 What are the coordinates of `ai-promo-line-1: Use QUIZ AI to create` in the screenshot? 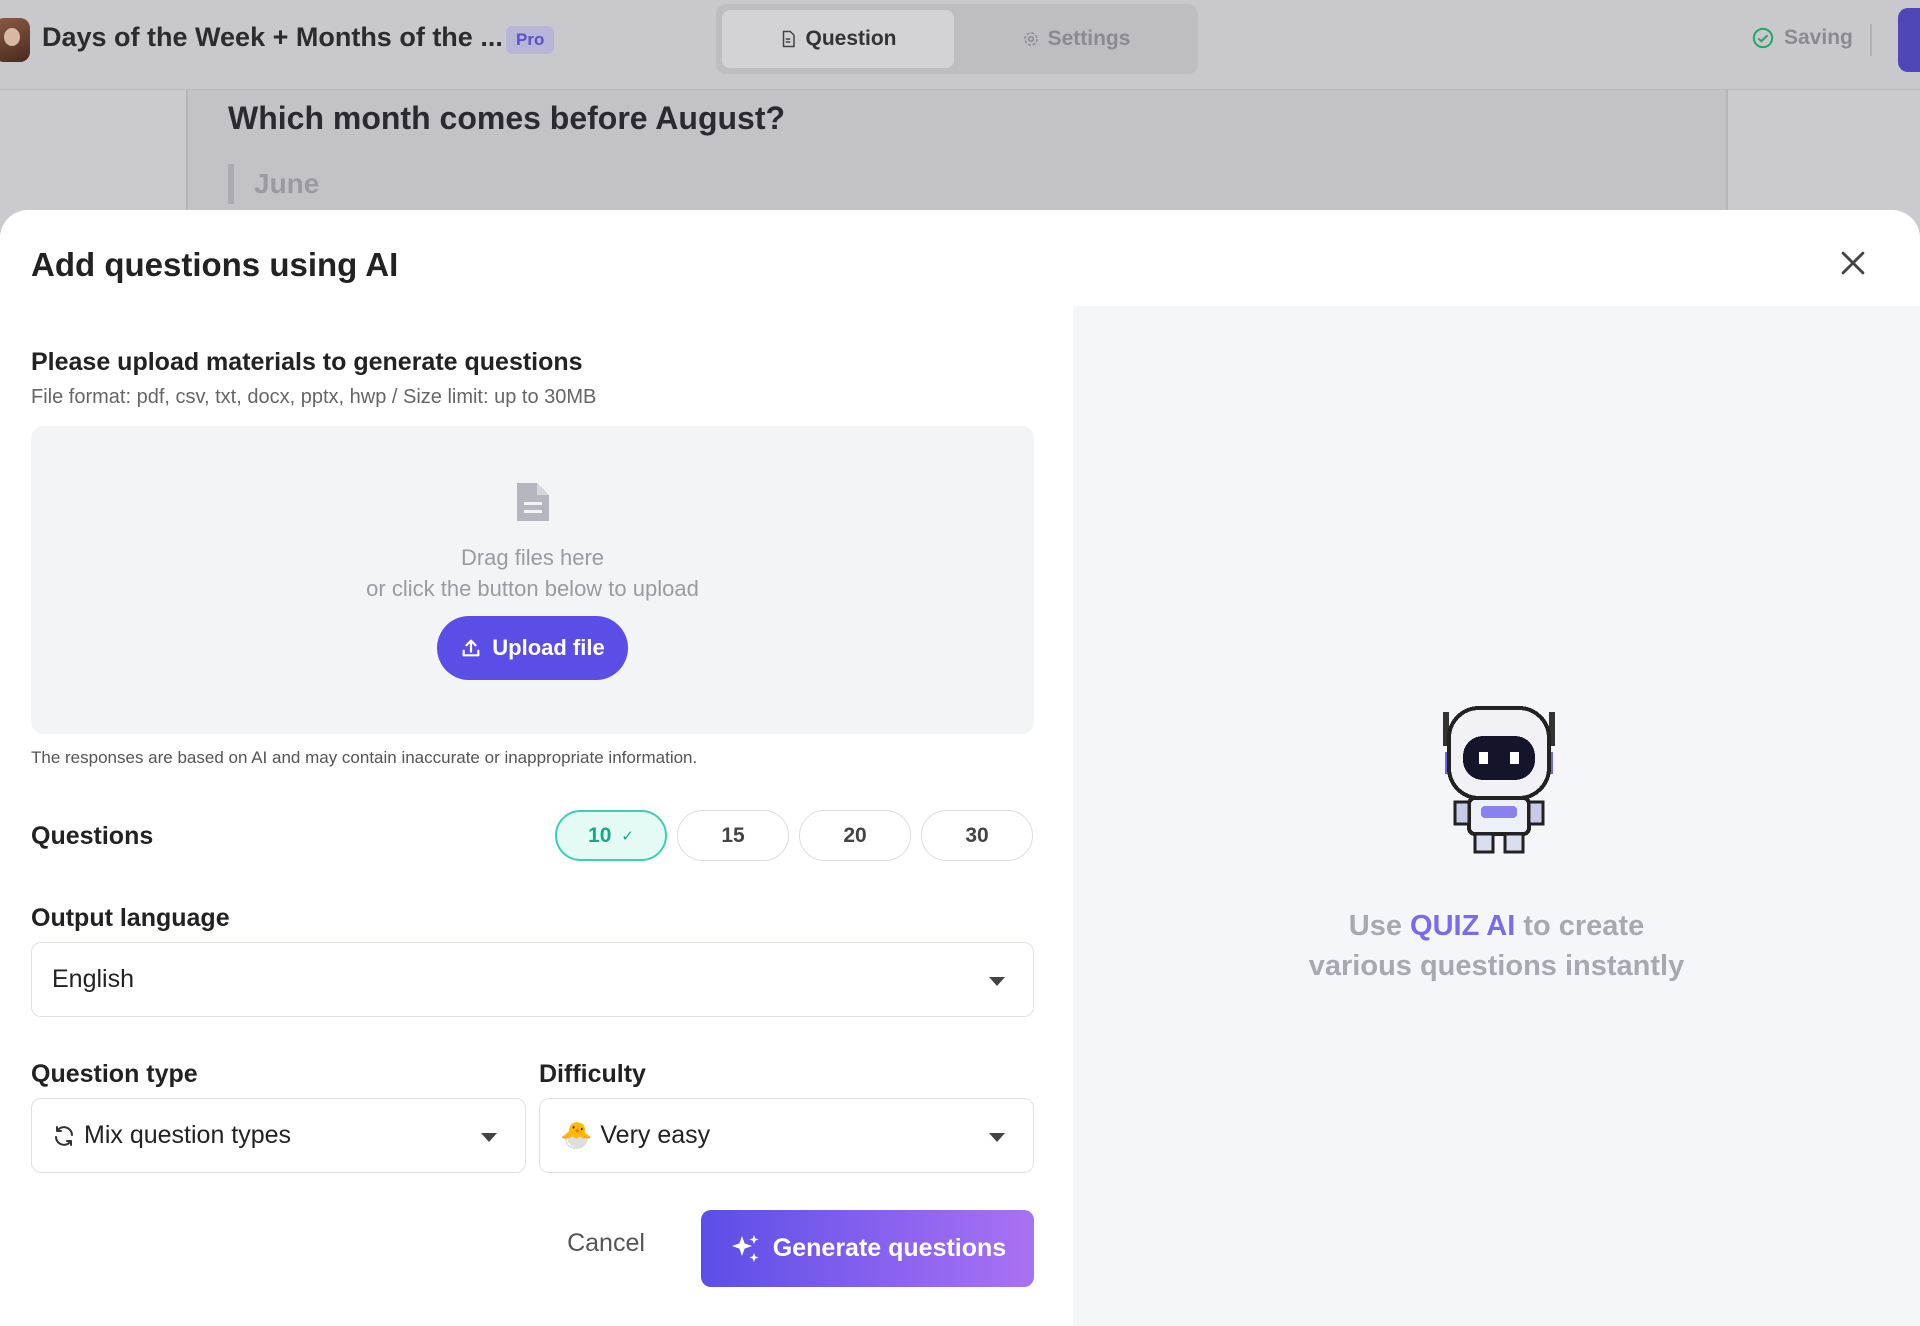 It's located at (1496, 926).